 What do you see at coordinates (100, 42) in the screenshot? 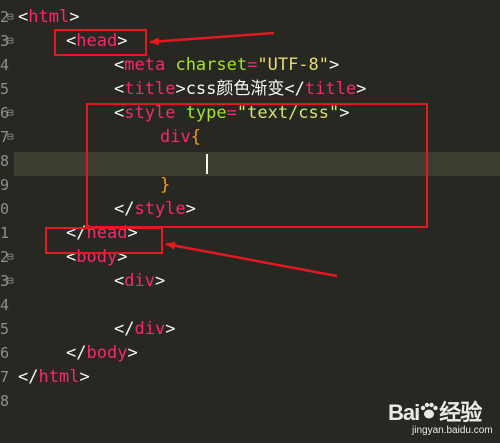
I see `head-open-highlight-box` at bounding box center [100, 42].